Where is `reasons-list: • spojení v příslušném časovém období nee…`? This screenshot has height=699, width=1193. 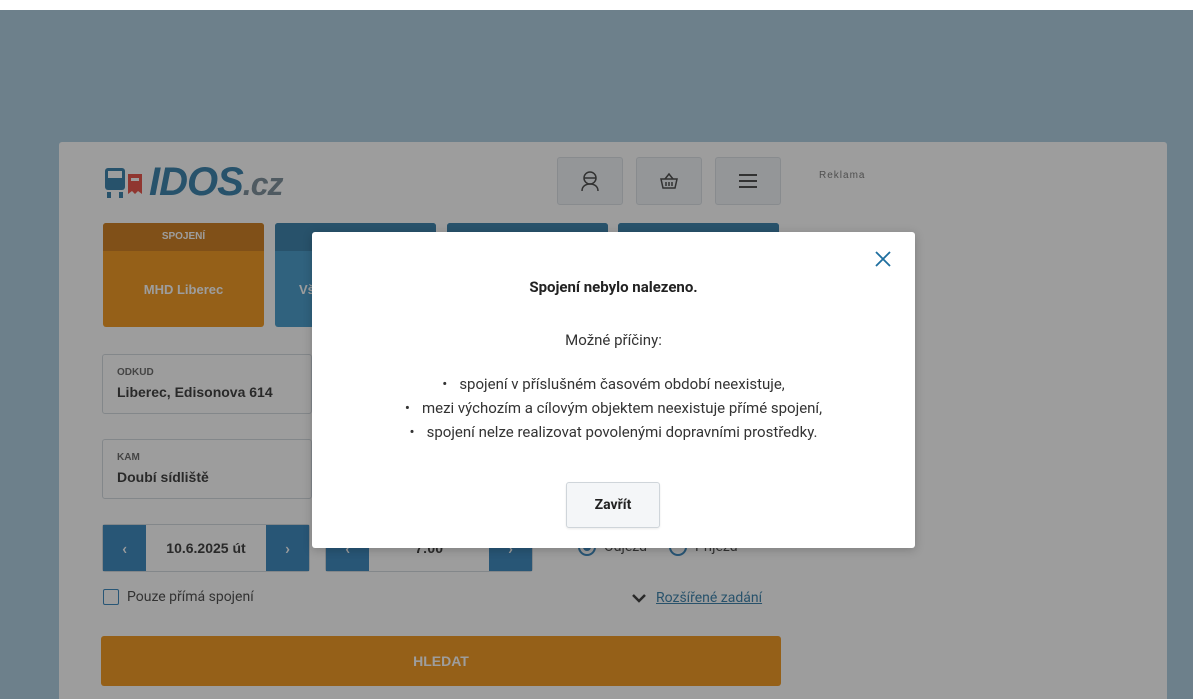
reasons-list: • spojení v příslušném časovém období nee… is located at coordinates (613, 408).